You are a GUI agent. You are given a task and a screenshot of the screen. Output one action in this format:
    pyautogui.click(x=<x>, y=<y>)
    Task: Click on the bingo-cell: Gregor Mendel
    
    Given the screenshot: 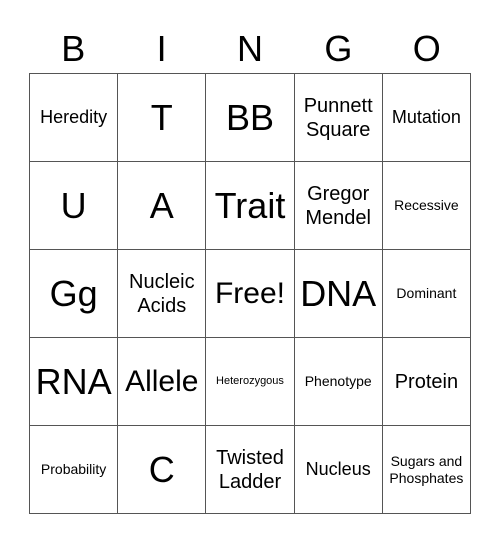 What is the action you would take?
    pyautogui.click(x=338, y=206)
    